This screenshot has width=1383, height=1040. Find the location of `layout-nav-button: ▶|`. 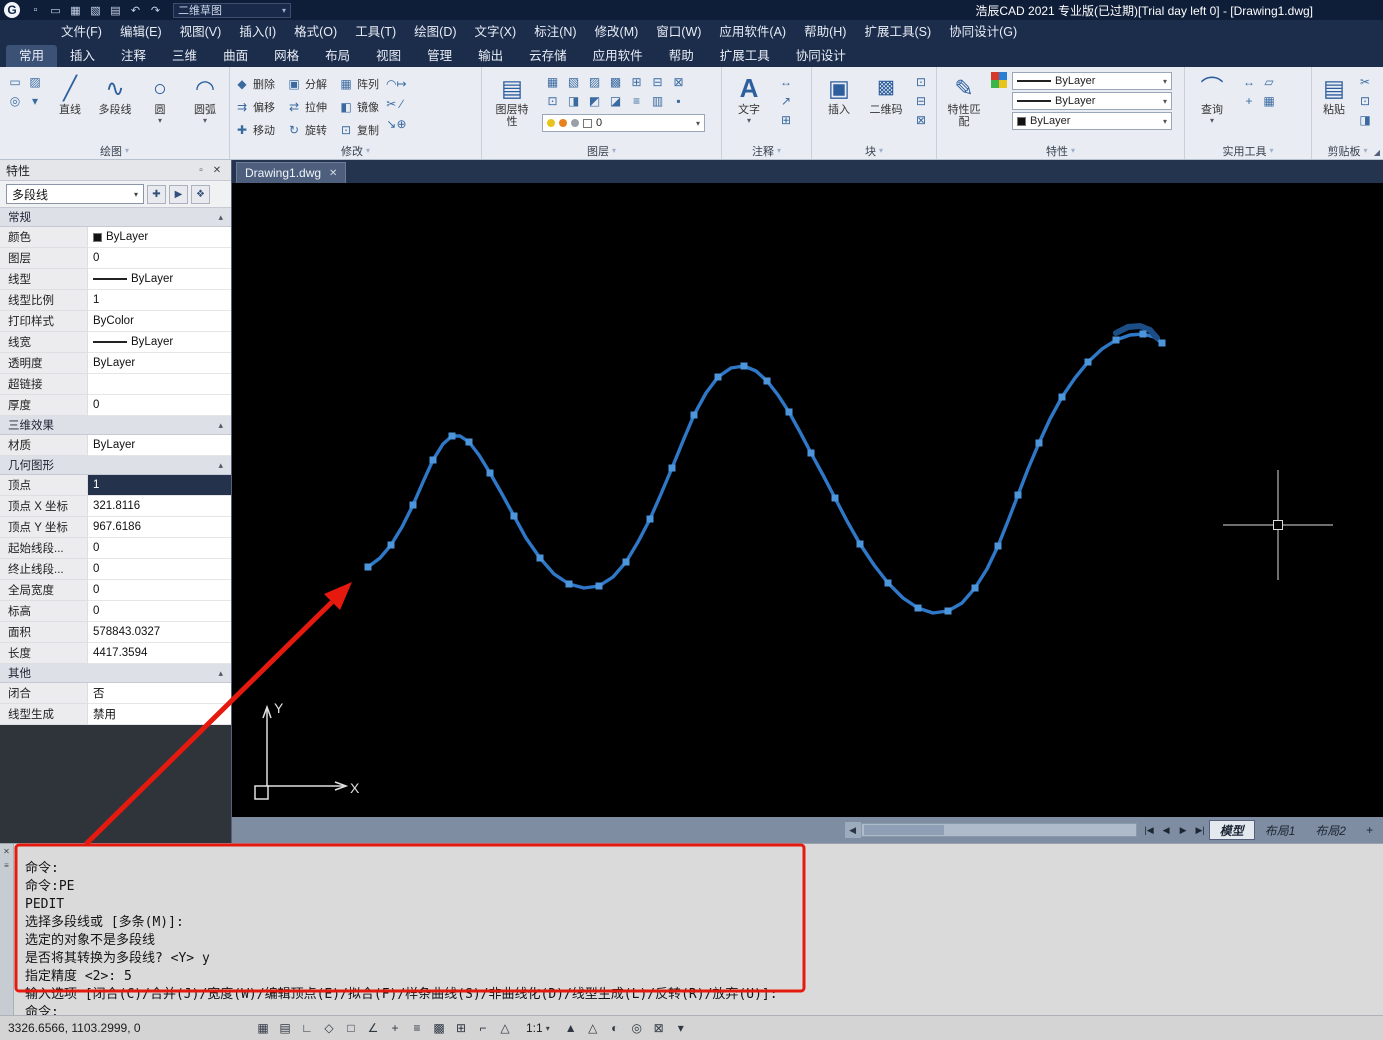

layout-nav-button: ▶| is located at coordinates (1200, 830).